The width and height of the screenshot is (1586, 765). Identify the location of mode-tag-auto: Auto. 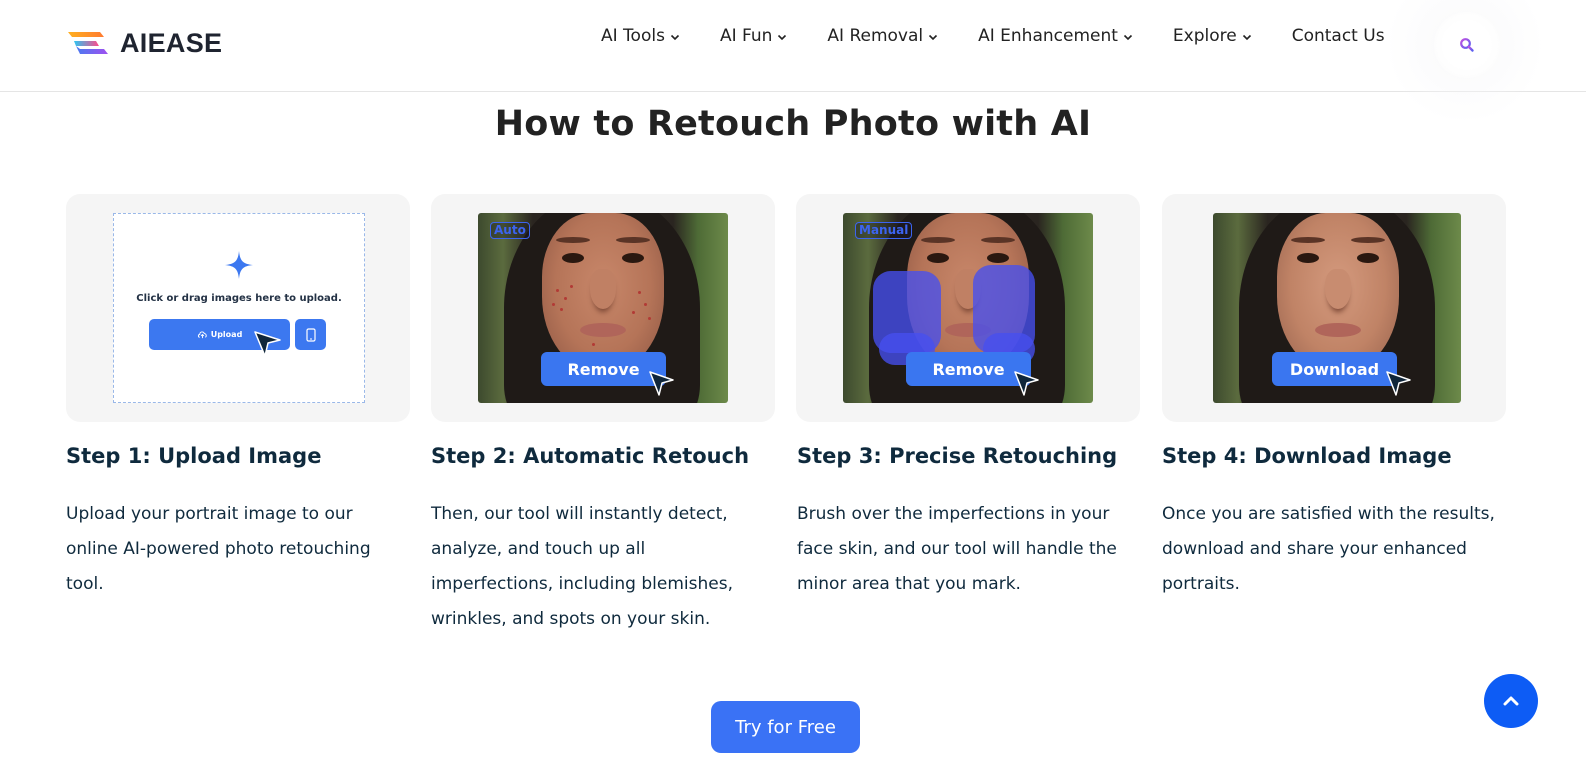
(510, 230).